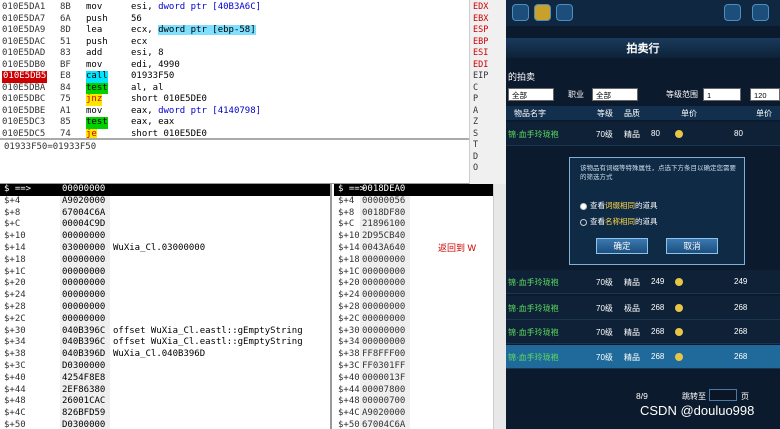 Image resolution: width=780 pixels, height=429 pixels. Describe the element at coordinates (420, 237) in the screenshot. I see `dump-row: $+10 2D95CB40` at that location.